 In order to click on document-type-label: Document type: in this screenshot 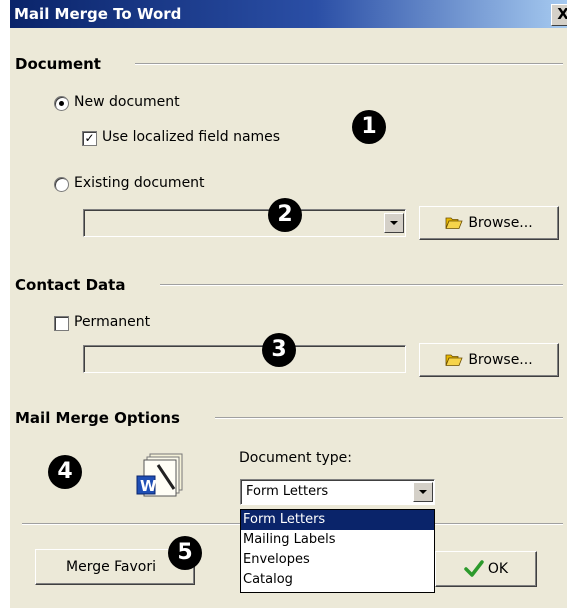, I will do `click(295, 458)`.